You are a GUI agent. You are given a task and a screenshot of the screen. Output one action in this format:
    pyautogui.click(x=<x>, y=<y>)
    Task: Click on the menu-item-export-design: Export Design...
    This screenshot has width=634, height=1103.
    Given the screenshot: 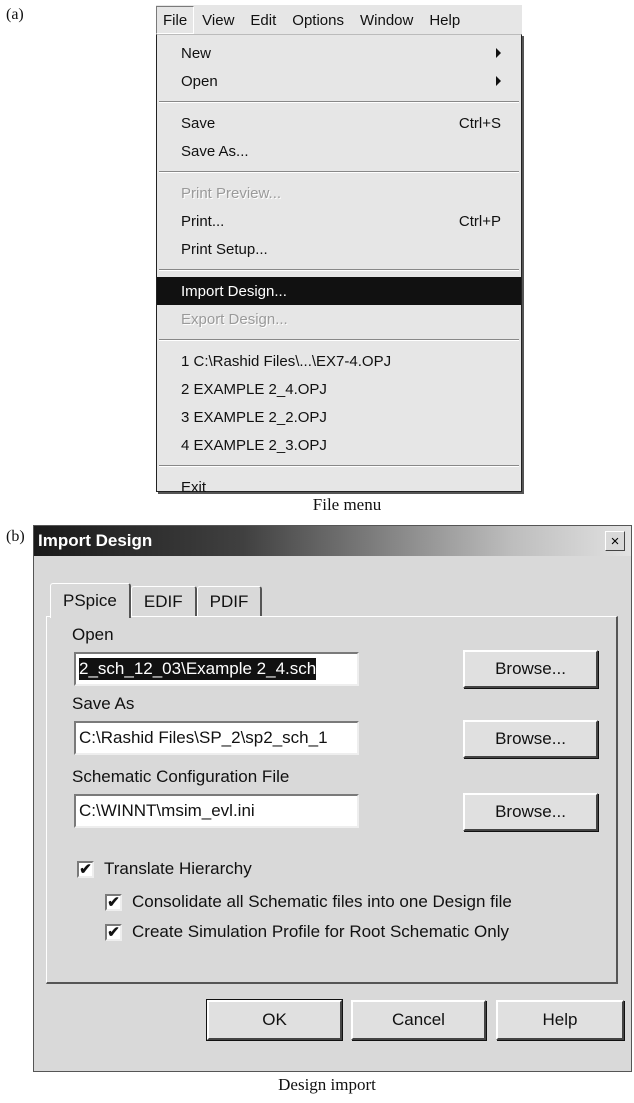 What is the action you would take?
    pyautogui.click(x=339, y=319)
    